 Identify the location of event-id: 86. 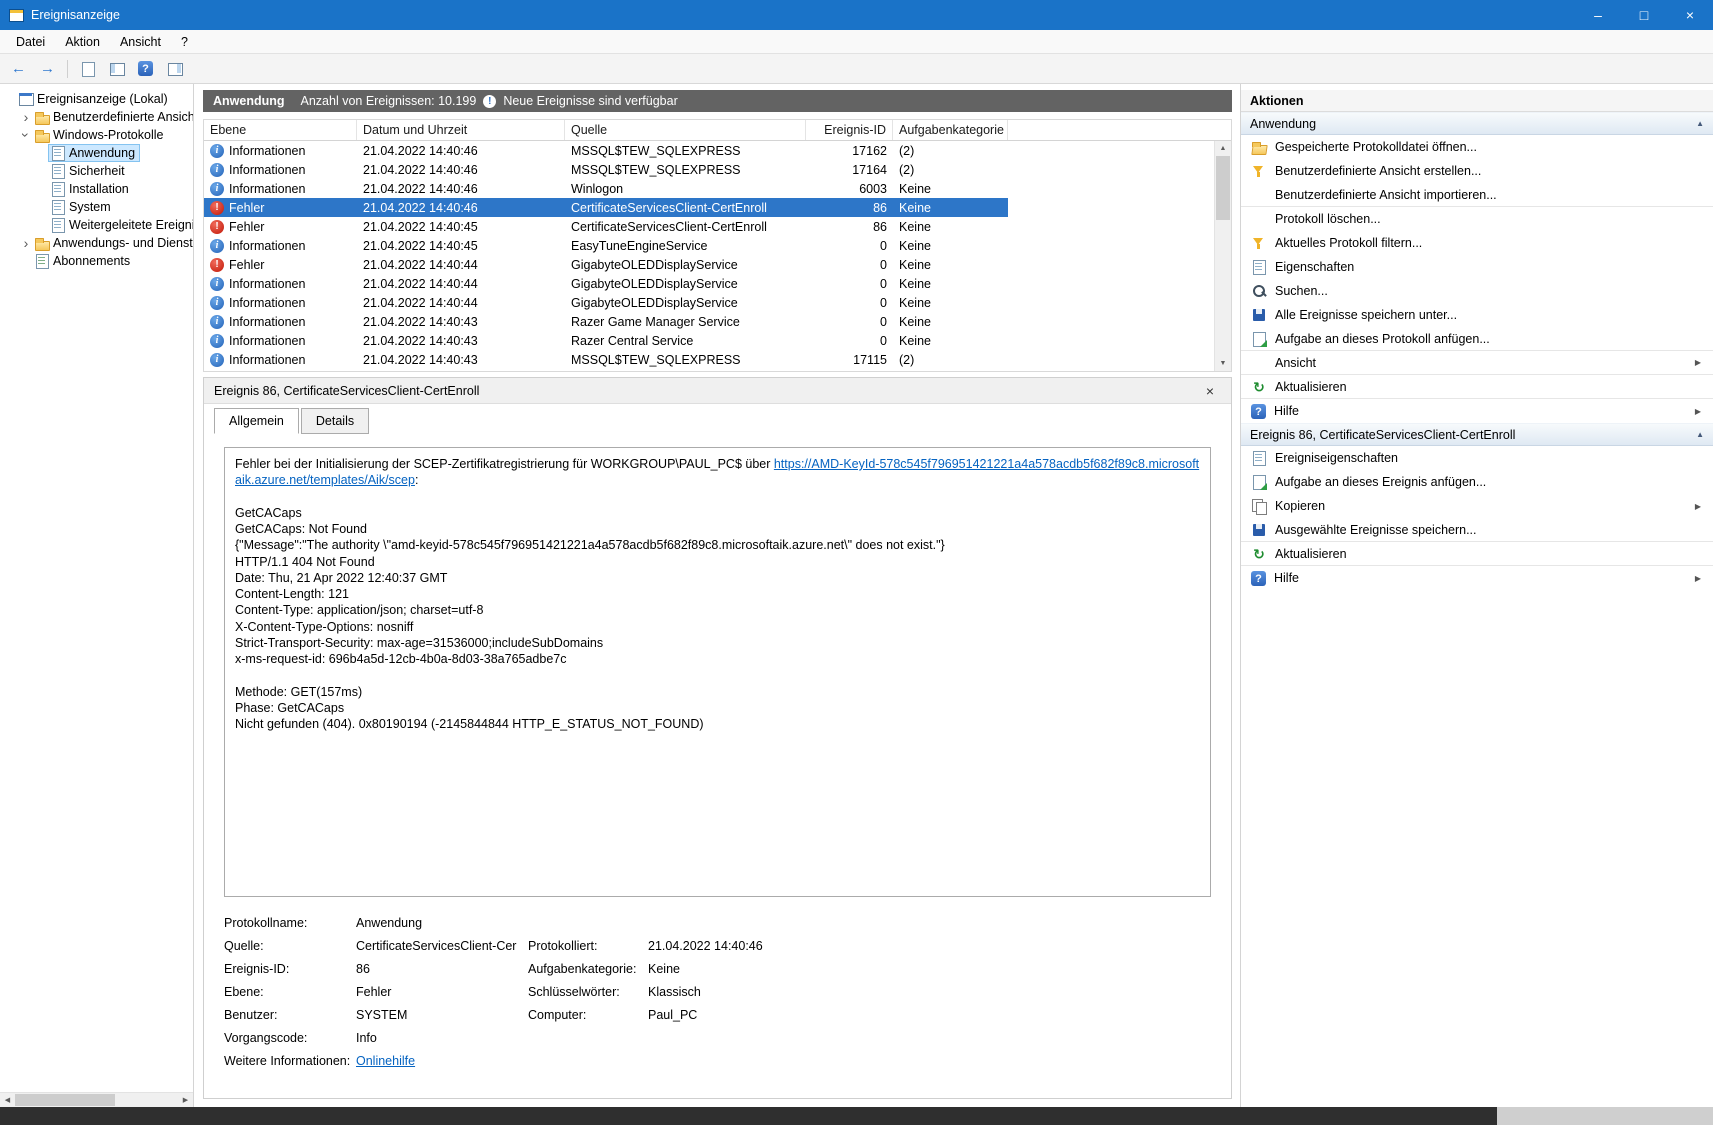
(880, 207).